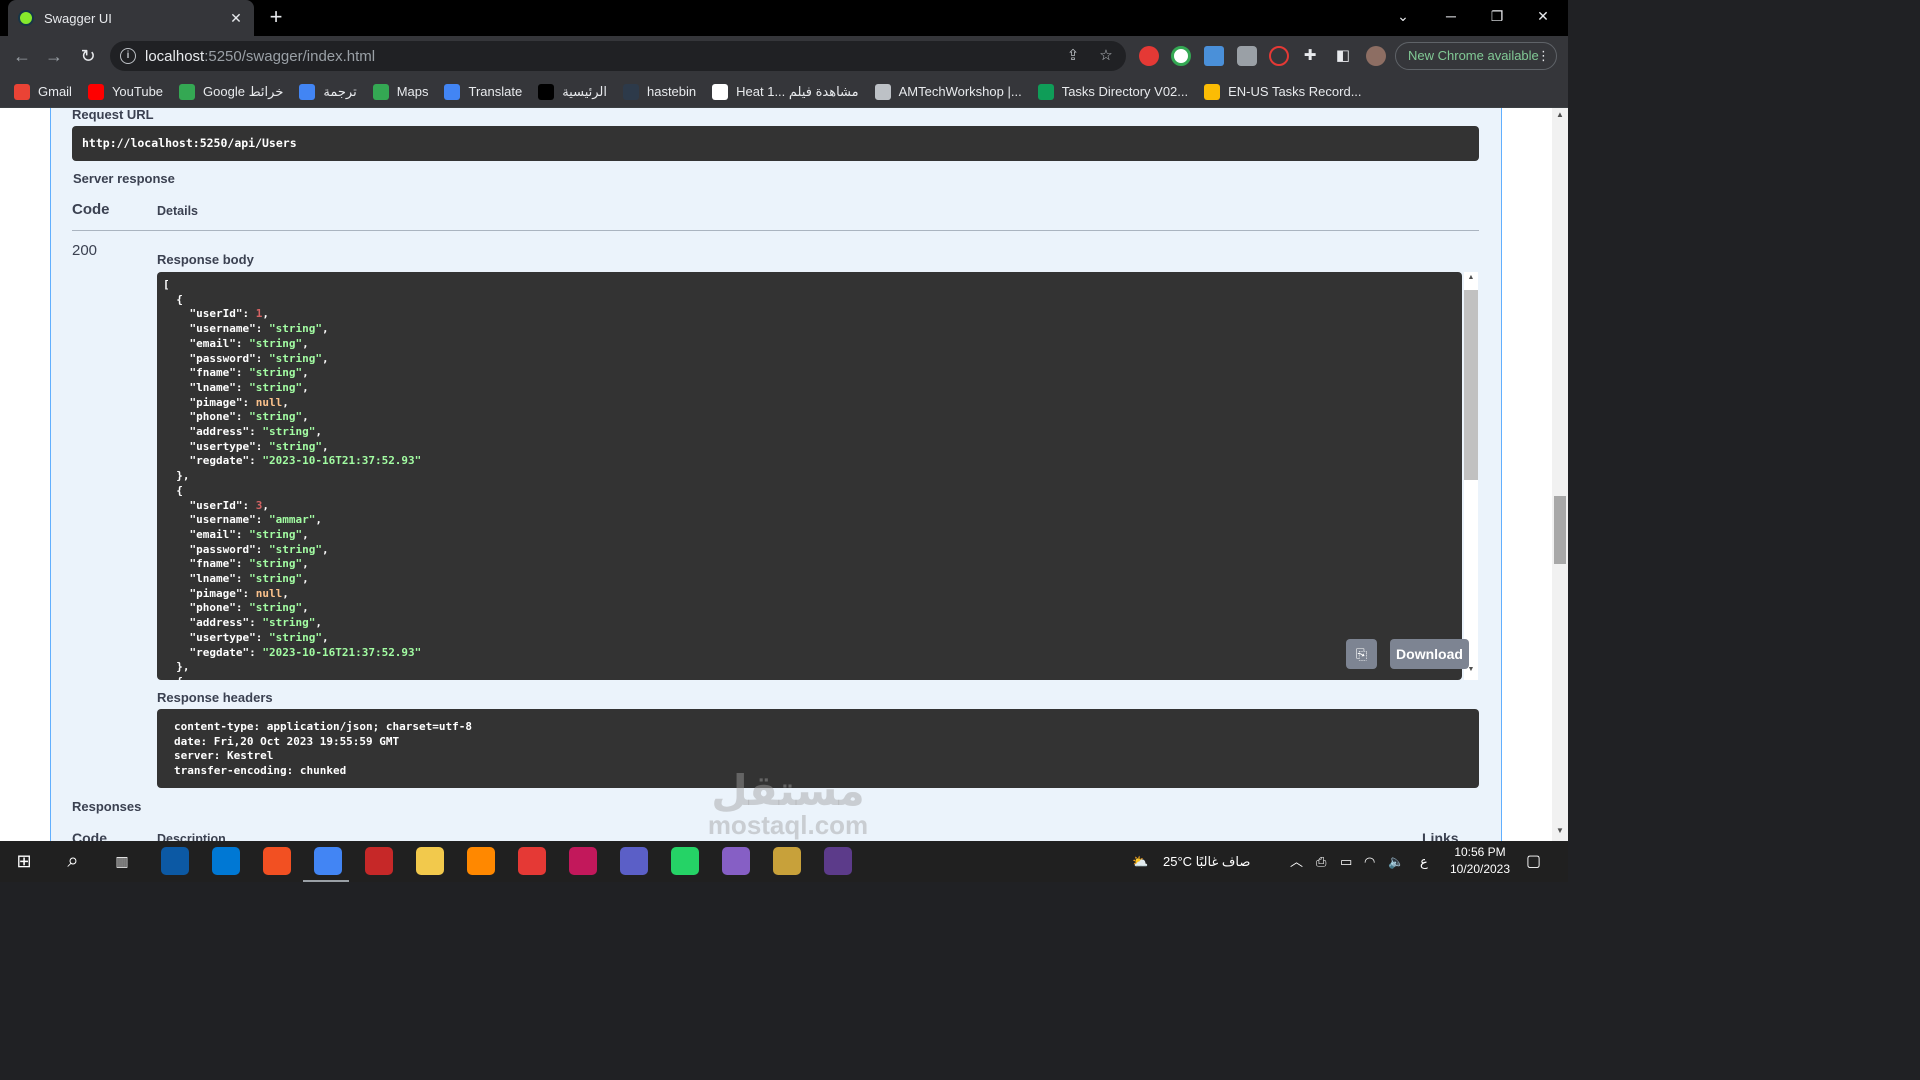 The height and width of the screenshot is (1080, 1920). Describe the element at coordinates (1206, 861) in the screenshot. I see `weather-text: 25°C صاف غالبًا` at that location.